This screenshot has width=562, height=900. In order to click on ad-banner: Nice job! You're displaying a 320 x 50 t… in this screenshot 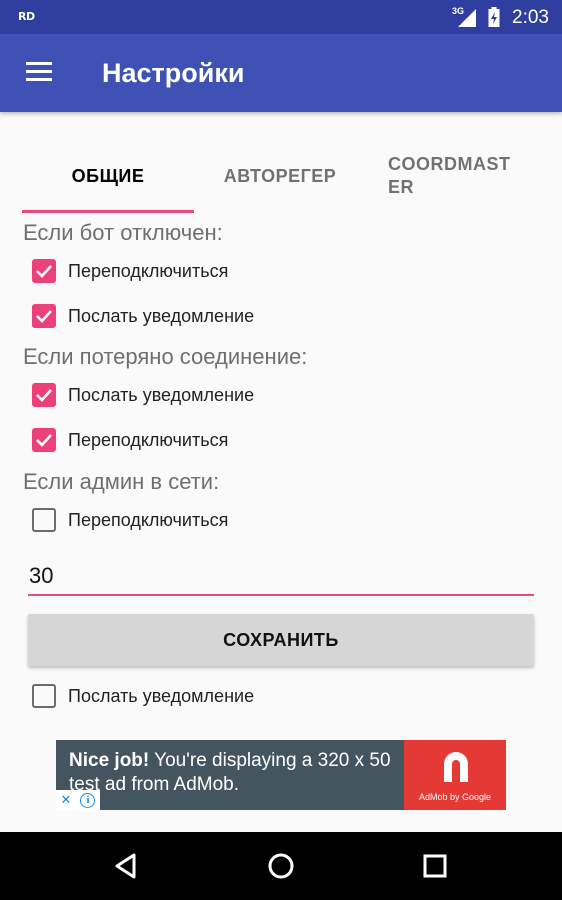, I will do `click(281, 775)`.